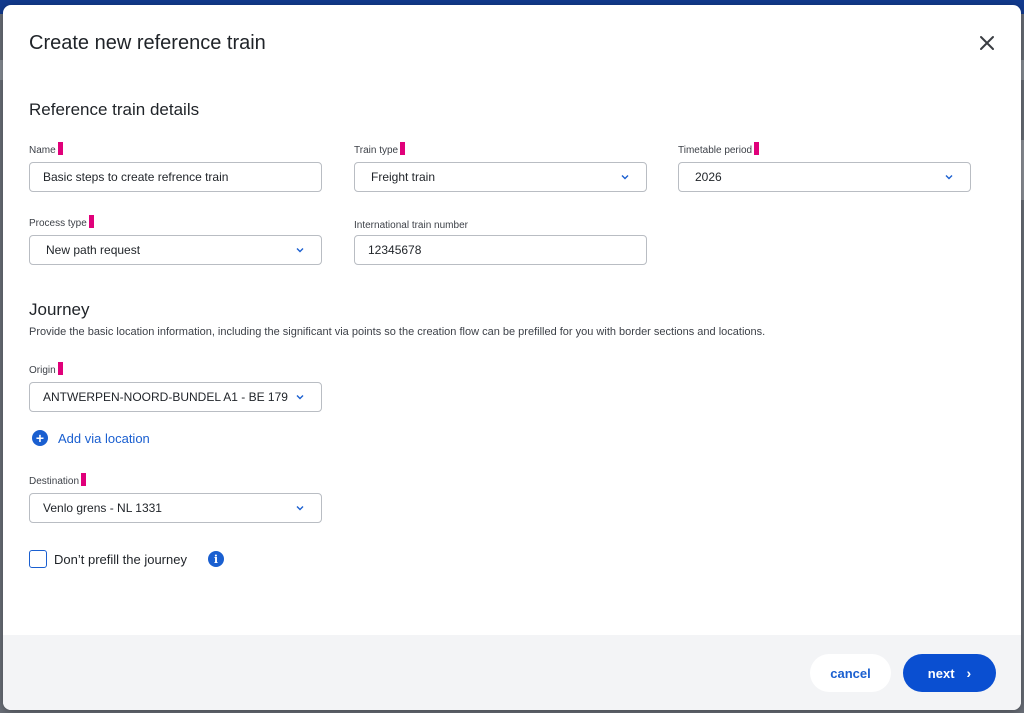 The image size is (1024, 713). Describe the element at coordinates (120, 559) in the screenshot. I see `dont-prefill-label: Don’t prefill the journey` at that location.